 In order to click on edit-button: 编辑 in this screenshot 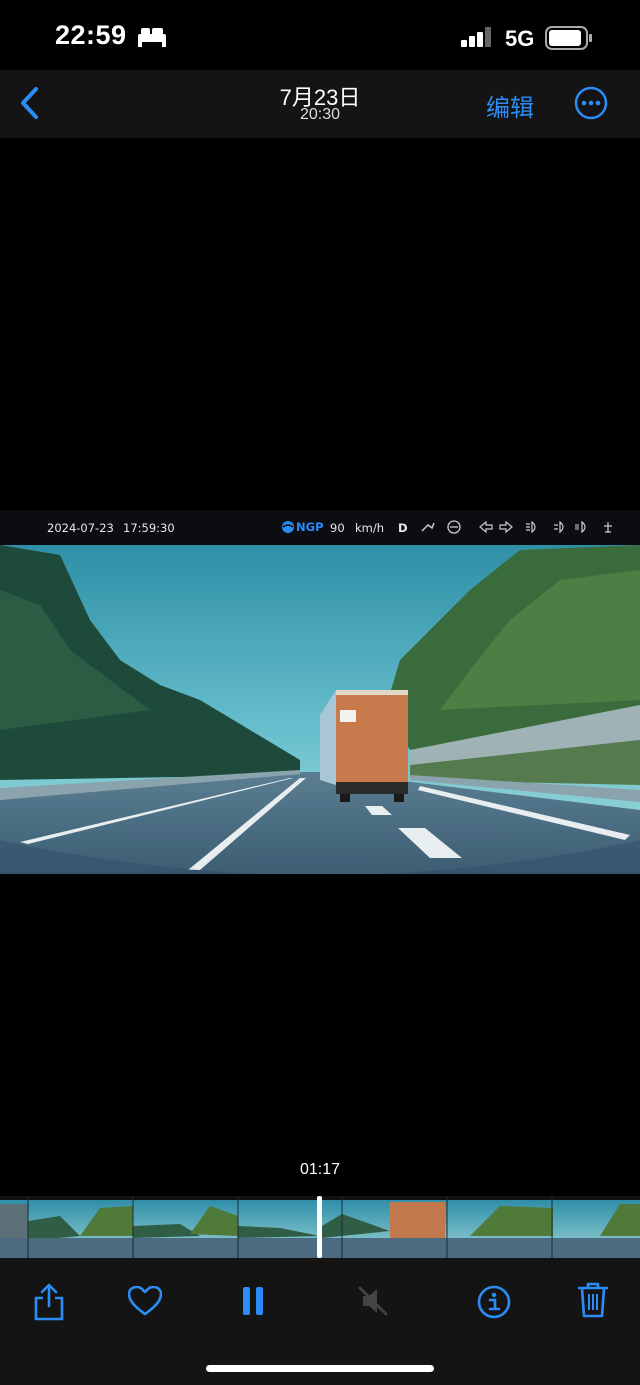, I will do `click(510, 105)`.